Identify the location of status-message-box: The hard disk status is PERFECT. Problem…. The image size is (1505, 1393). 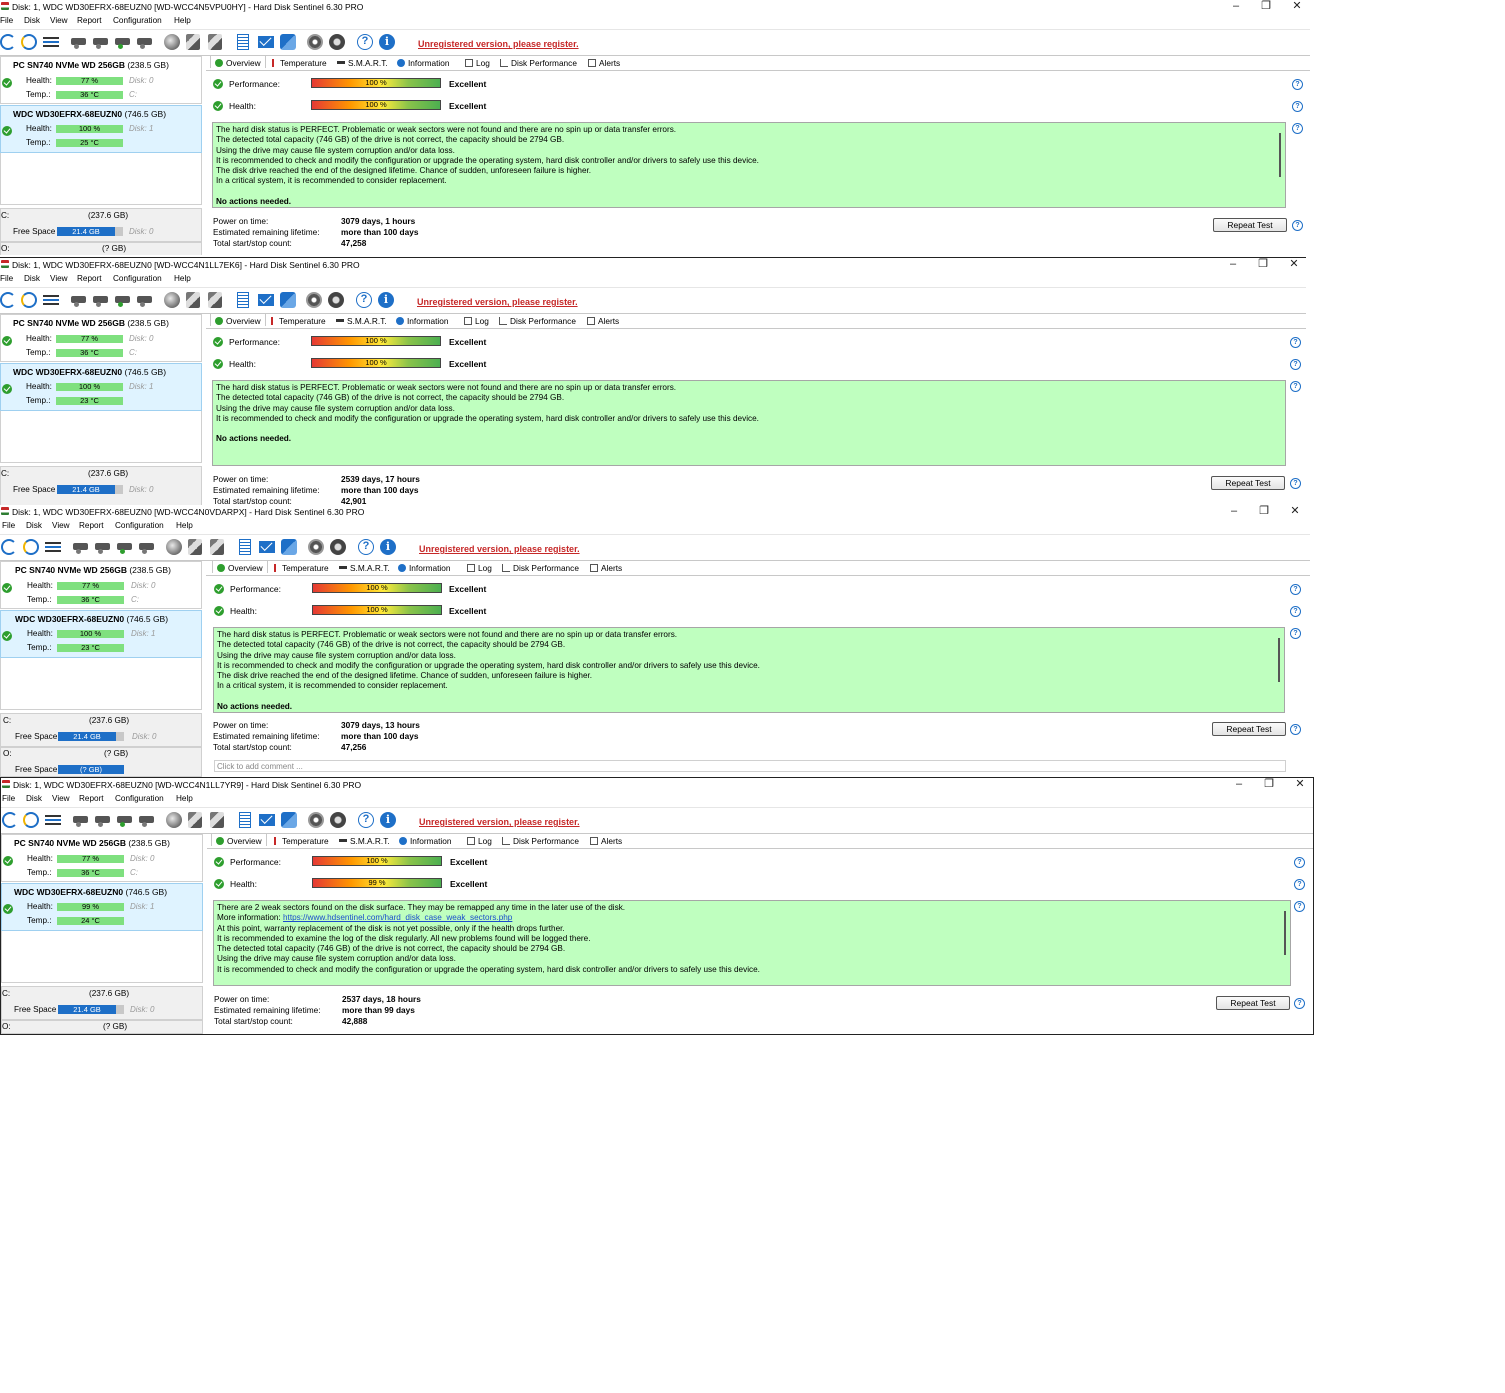
(749, 670).